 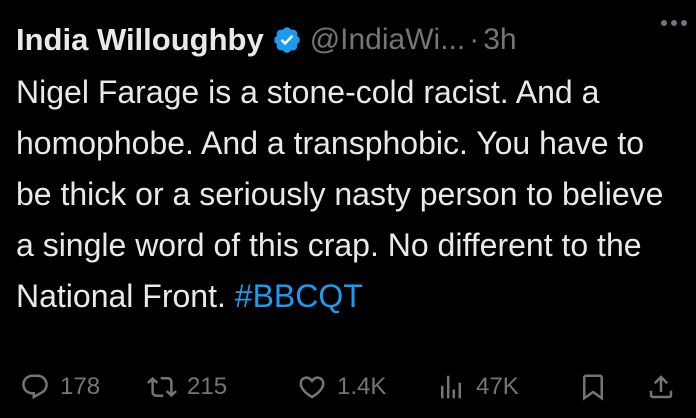 I want to click on retweet-button: 215, so click(x=187, y=387).